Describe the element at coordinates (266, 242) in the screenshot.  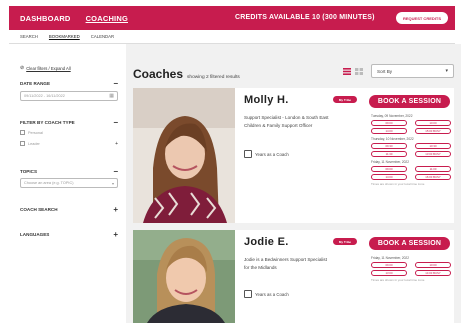
I see `coach-name: Jodie E.` at that location.